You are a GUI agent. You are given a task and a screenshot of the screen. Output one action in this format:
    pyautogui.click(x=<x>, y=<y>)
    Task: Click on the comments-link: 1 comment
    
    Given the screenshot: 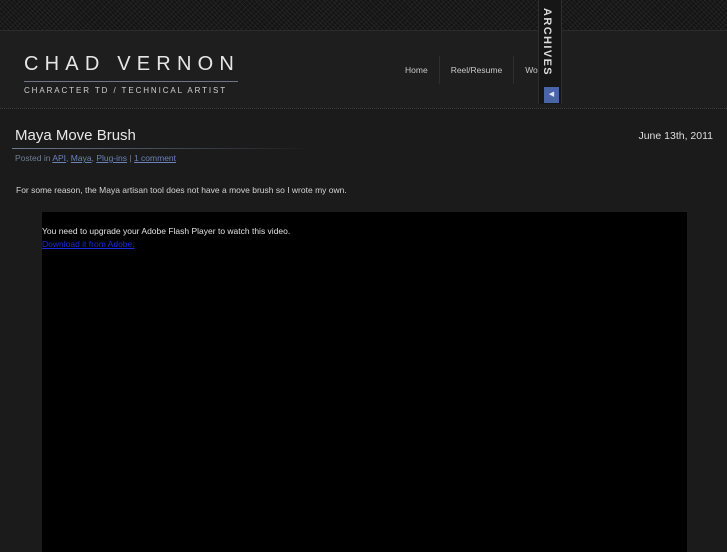 What is the action you would take?
    pyautogui.click(x=155, y=158)
    